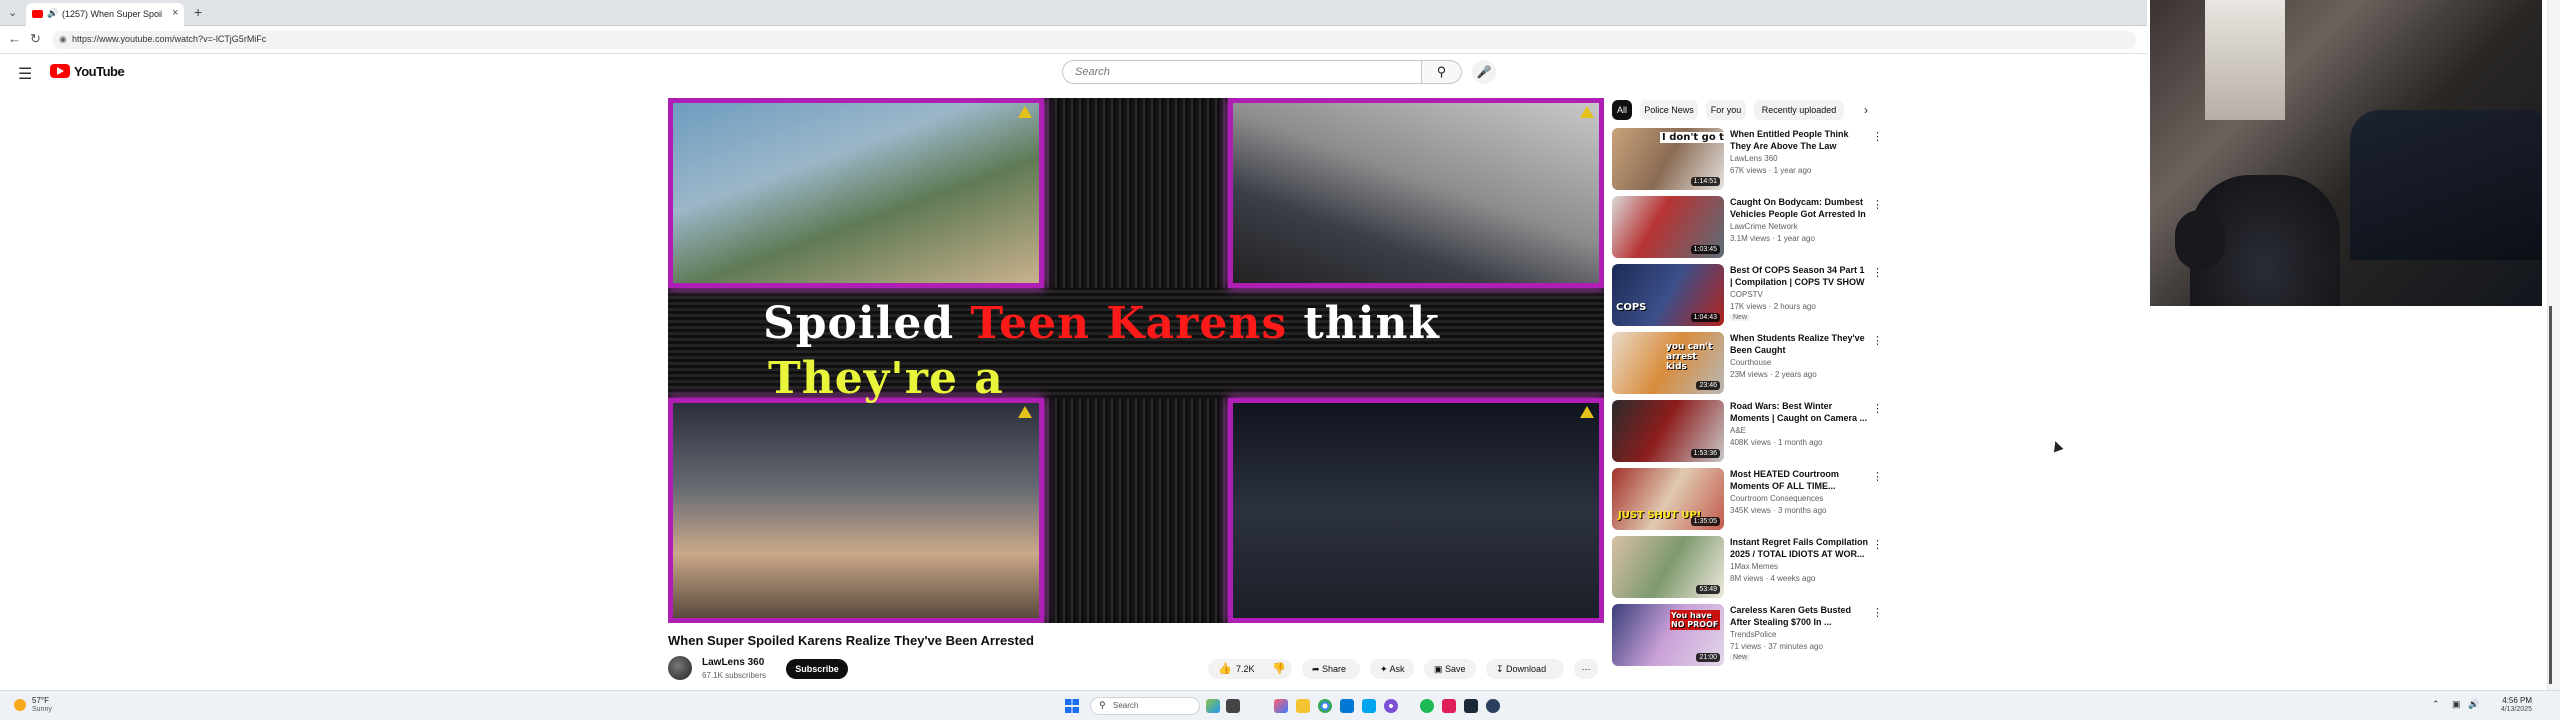 This screenshot has height=720, width=2560. I want to click on video-thumbnail: You have NO PROOF 21:00, so click(1668, 635).